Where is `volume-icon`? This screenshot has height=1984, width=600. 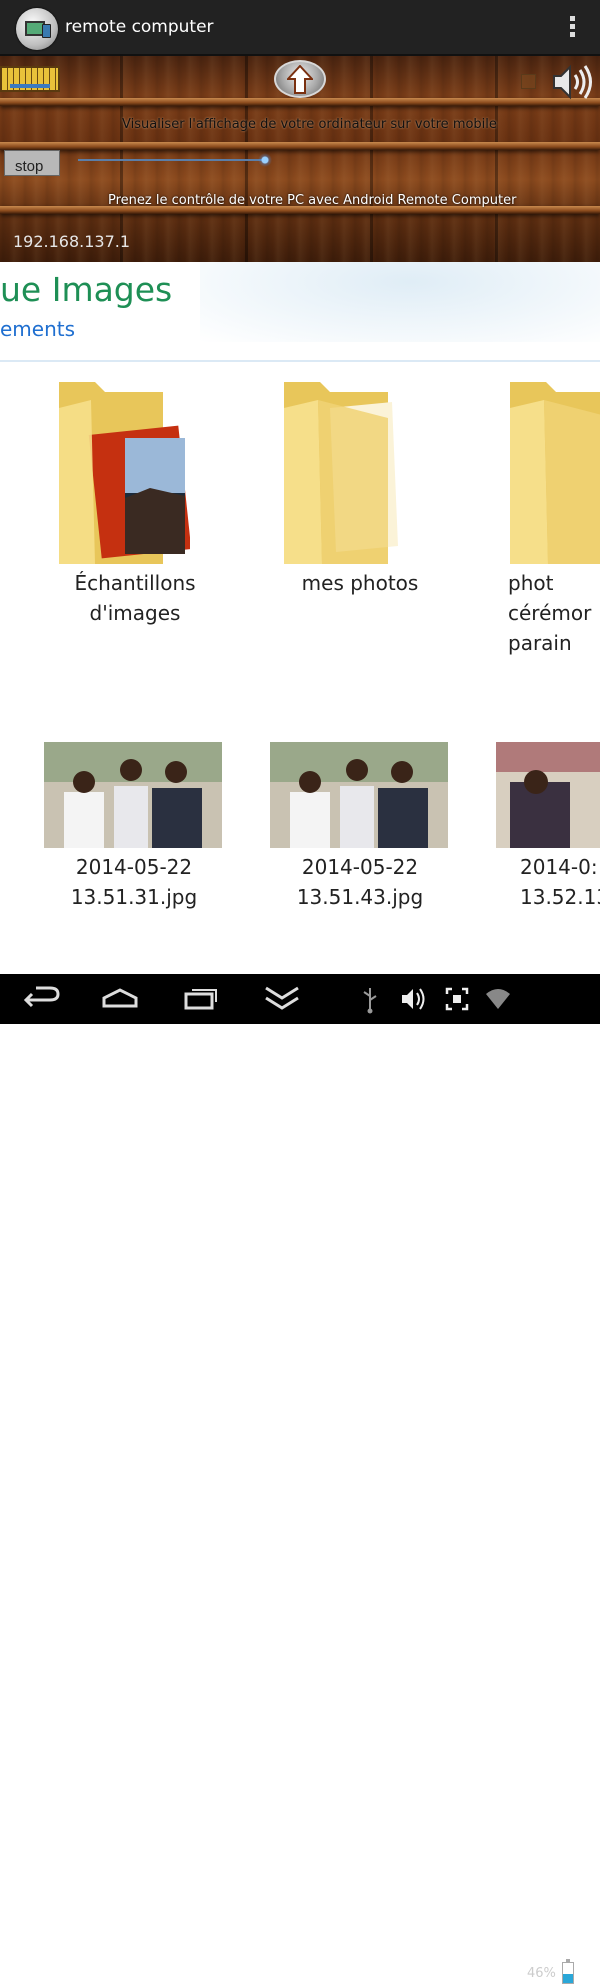
volume-icon is located at coordinates (414, 999).